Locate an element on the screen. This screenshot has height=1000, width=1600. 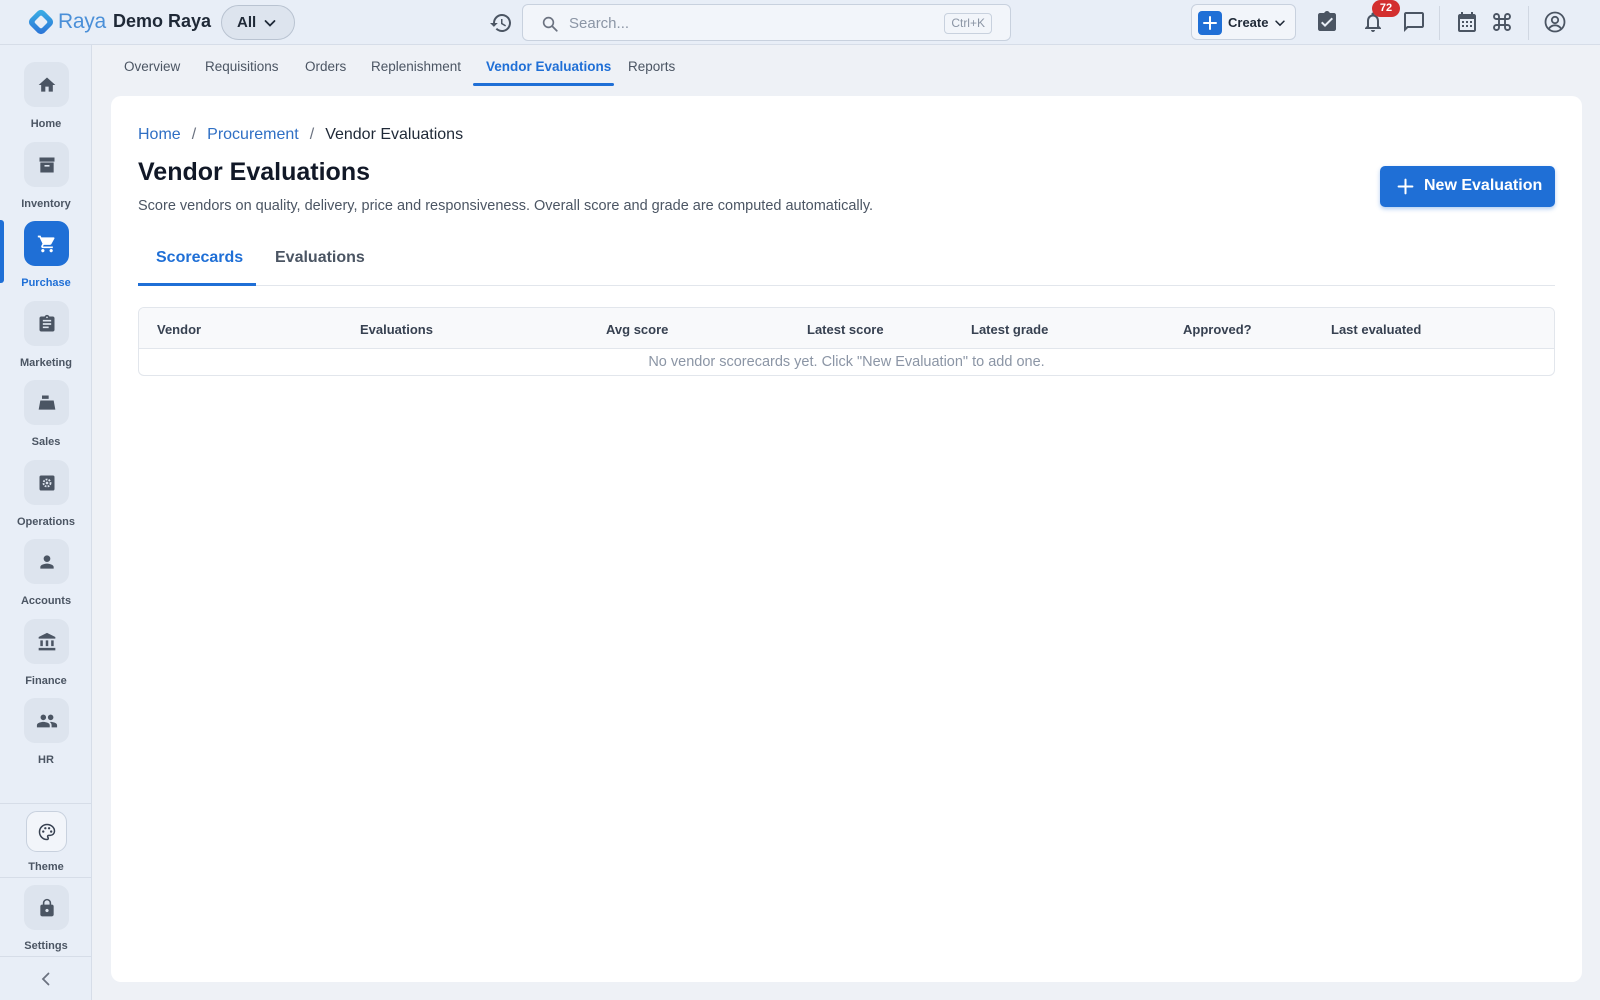
sidebar-item-label: Settings is located at coordinates (46, 946).